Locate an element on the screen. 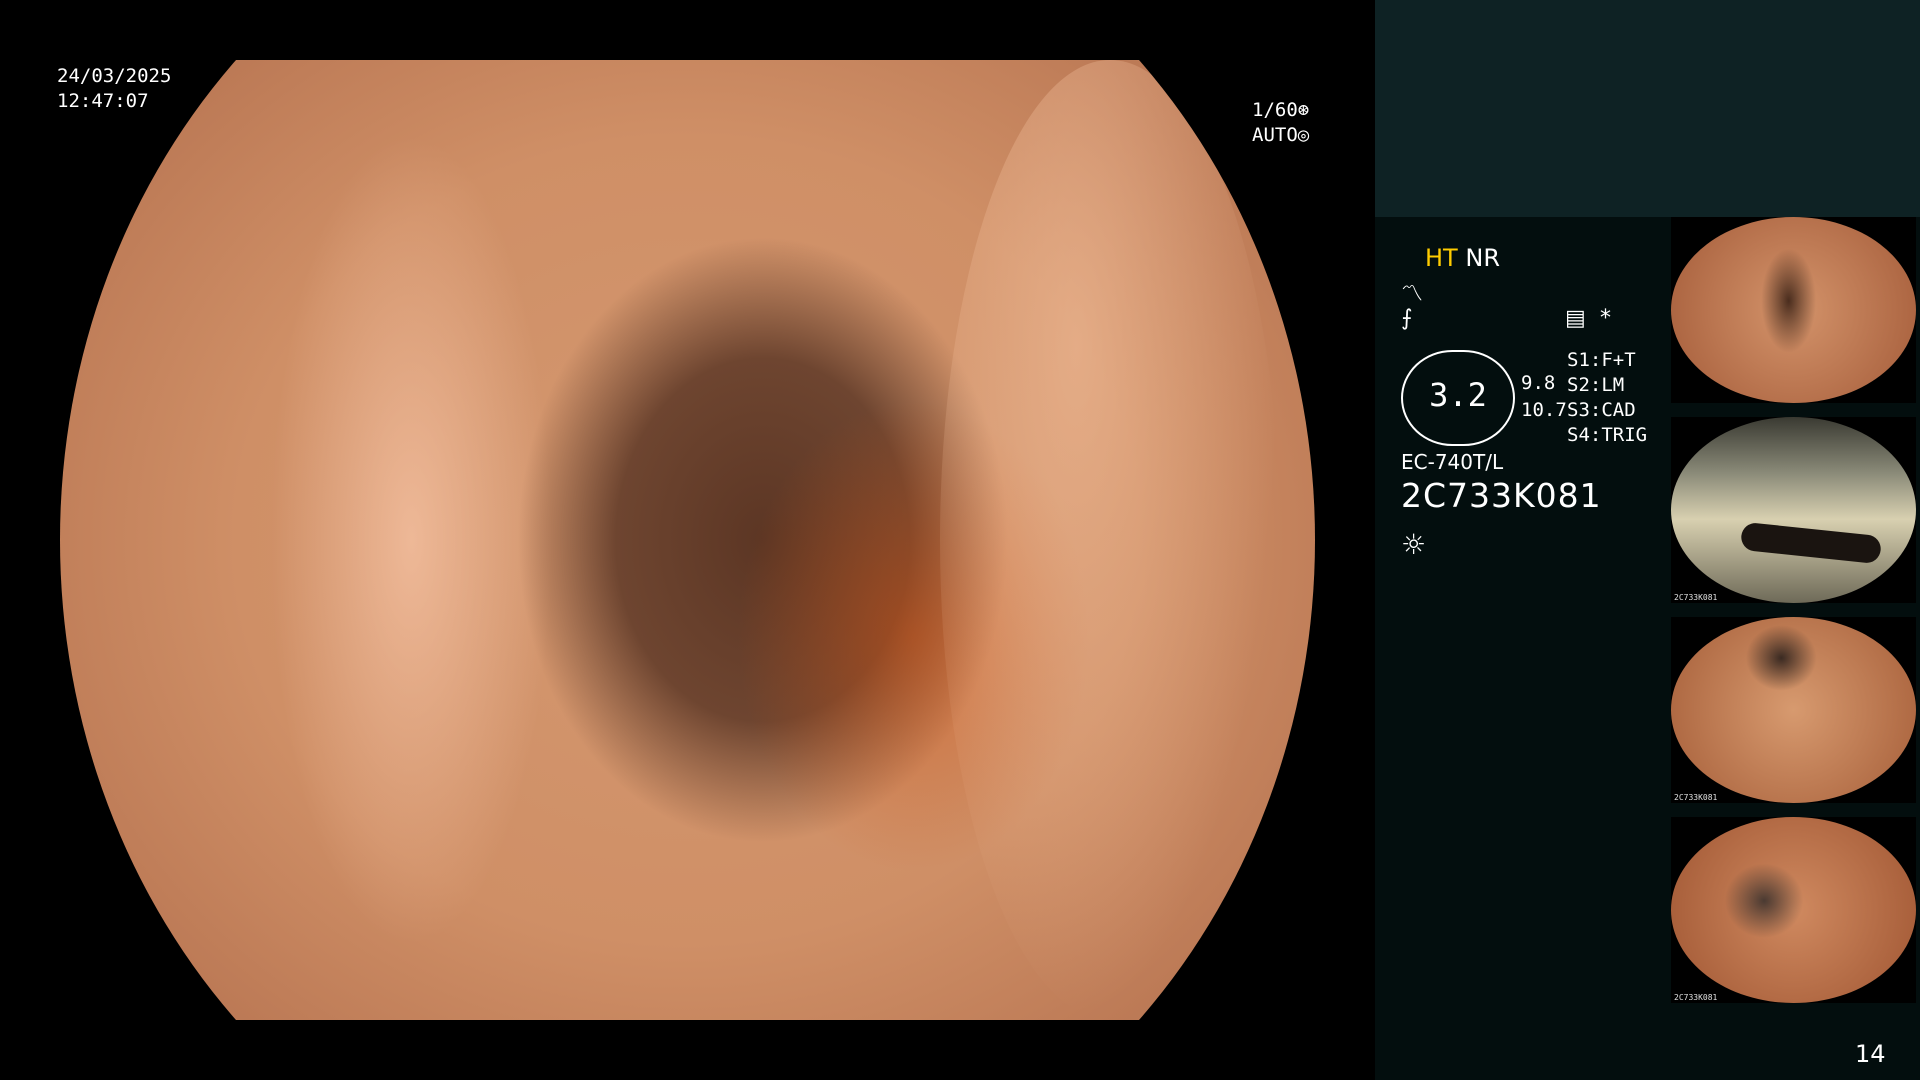 This screenshot has height=1080, width=1920. shutter-speed: 1/60 is located at coordinates (1275, 110).